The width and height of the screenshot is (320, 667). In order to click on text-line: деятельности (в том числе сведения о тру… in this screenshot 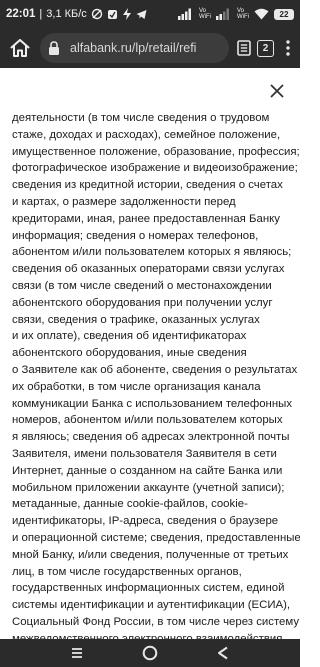, I will do `click(141, 118)`.